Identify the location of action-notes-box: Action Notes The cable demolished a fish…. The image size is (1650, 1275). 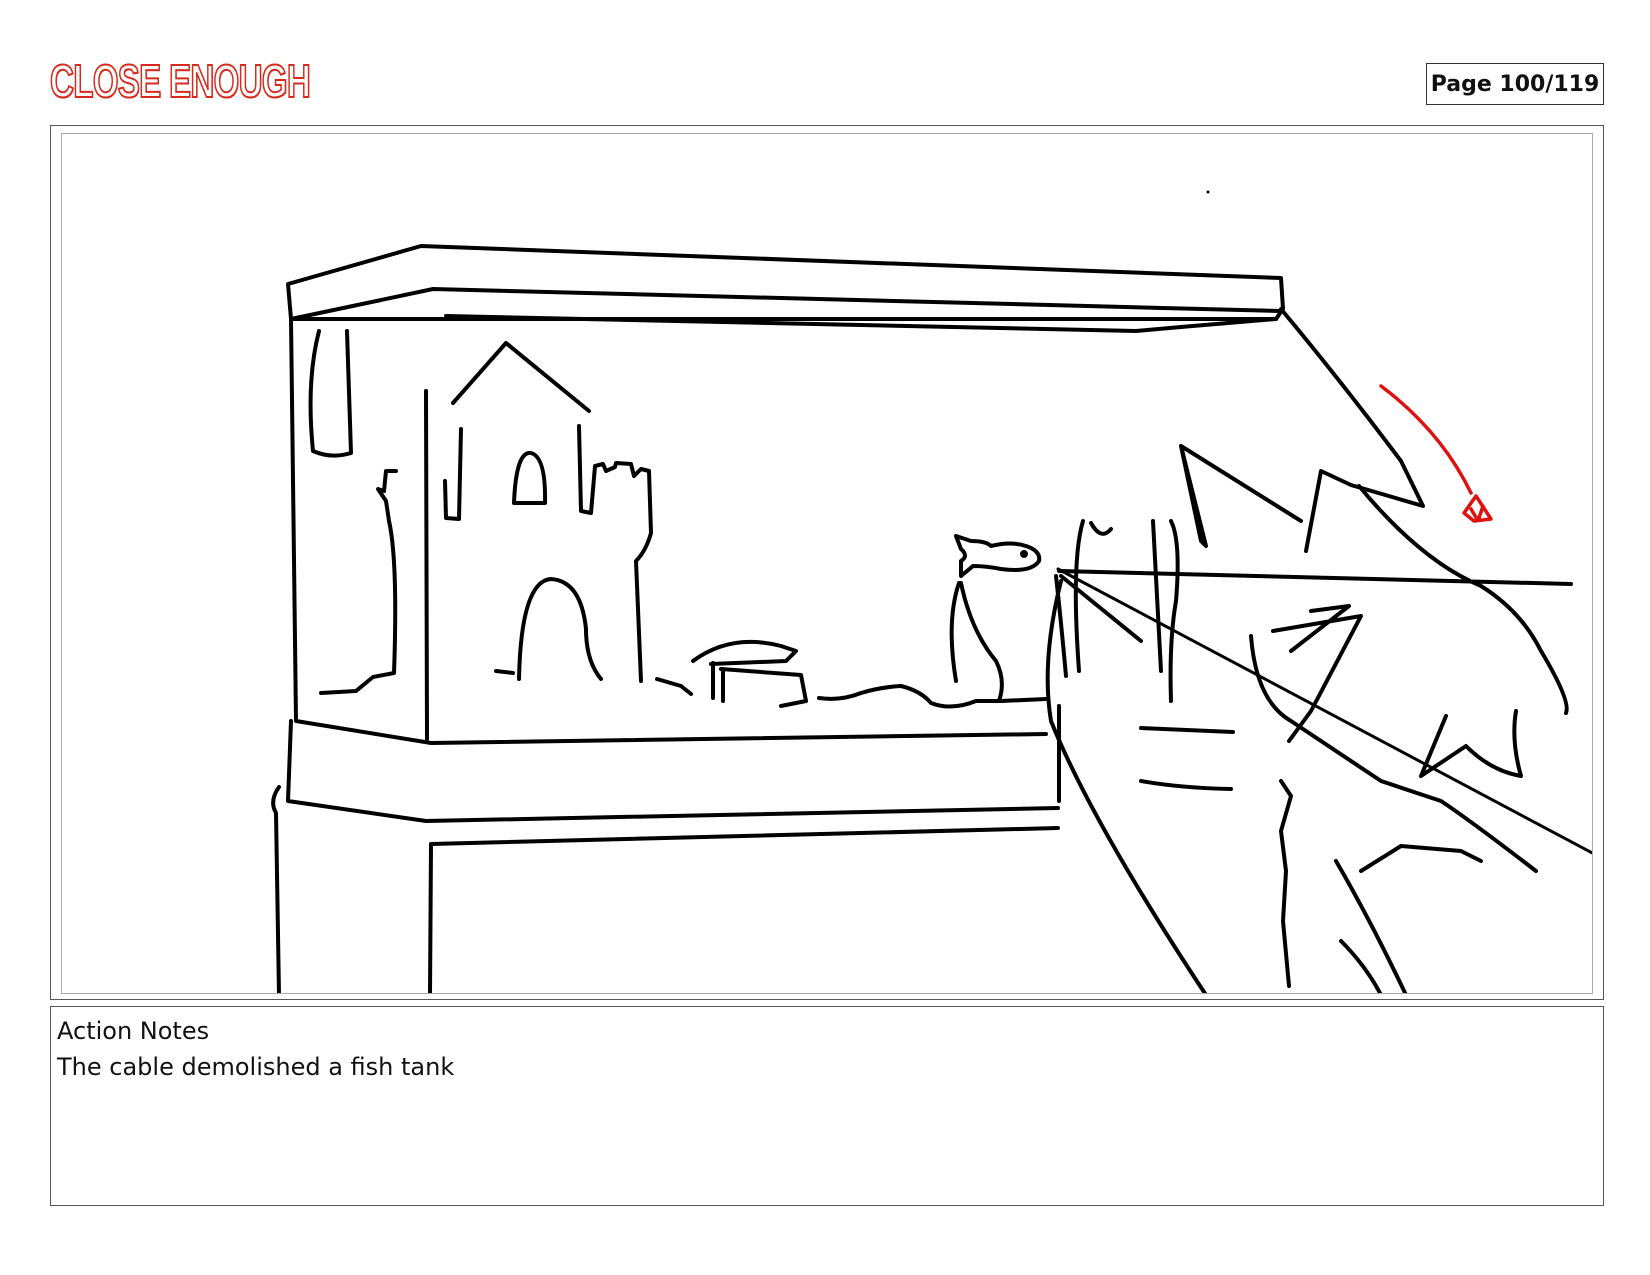
(827, 1106).